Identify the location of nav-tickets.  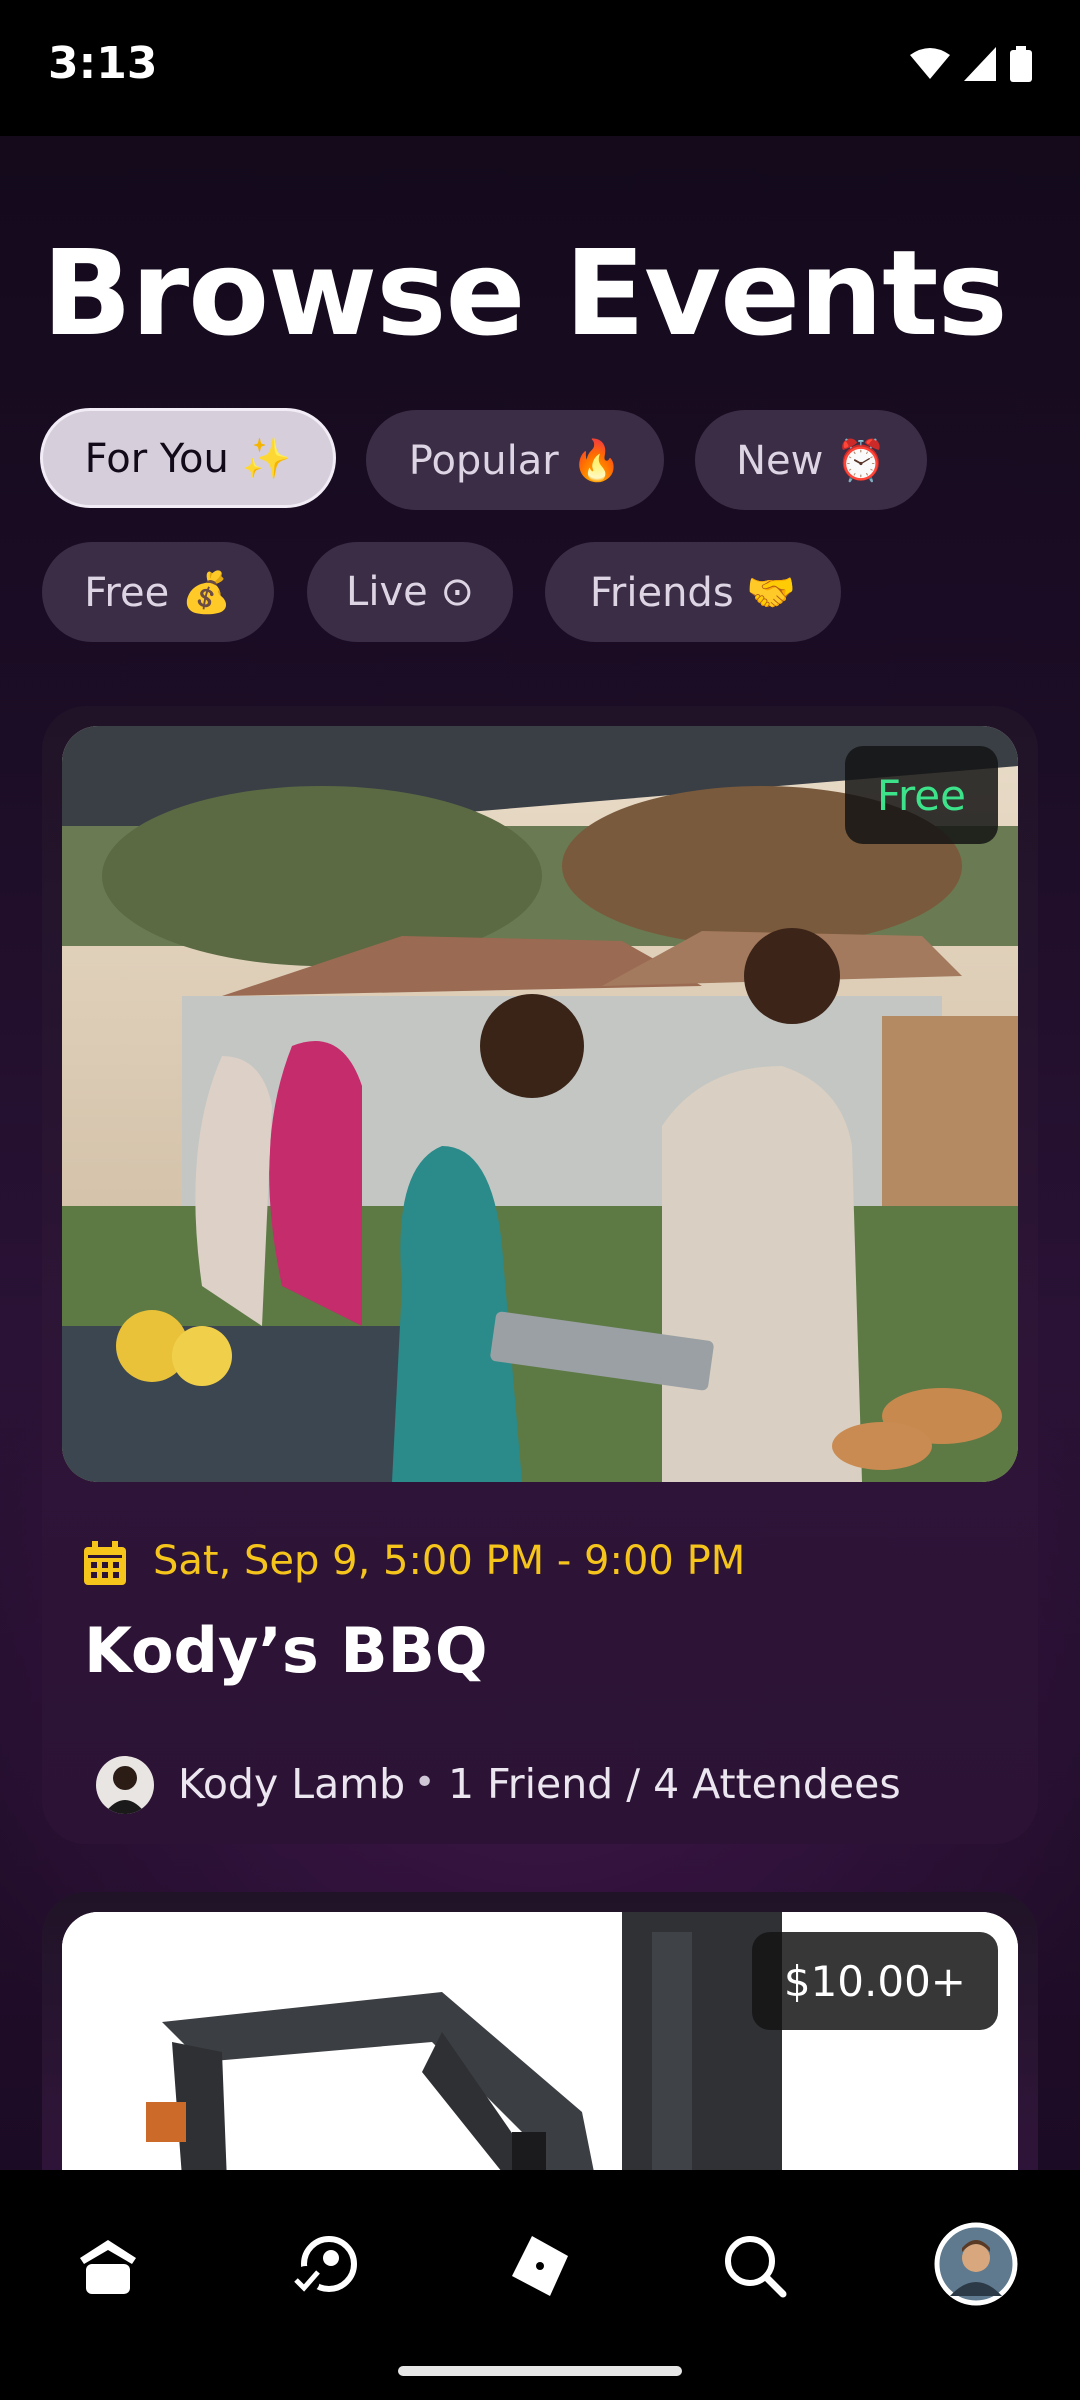
(540, 2266).